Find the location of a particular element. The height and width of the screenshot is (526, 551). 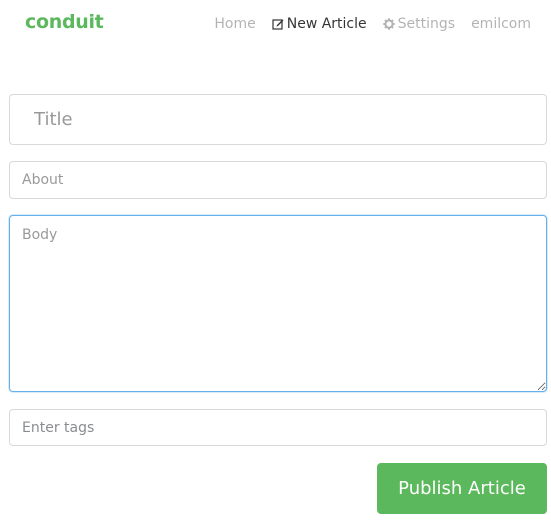

nav-item-new-article: New Article is located at coordinates (319, 24).